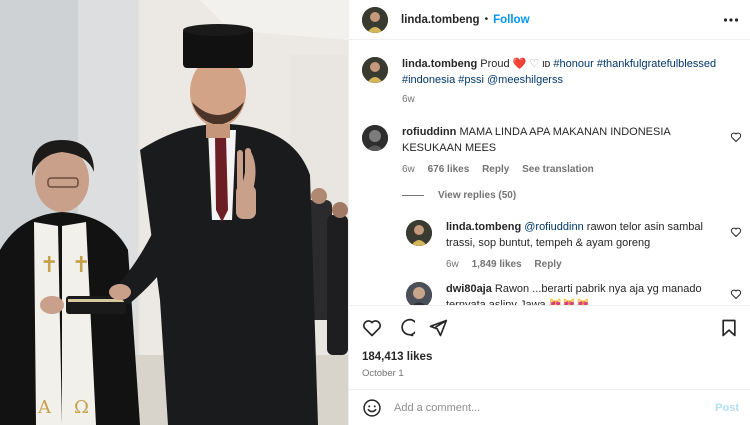 This screenshot has height=425, width=750. Describe the element at coordinates (549, 347) in the screenshot. I see `post-actions: 184,413 likes October 1` at that location.